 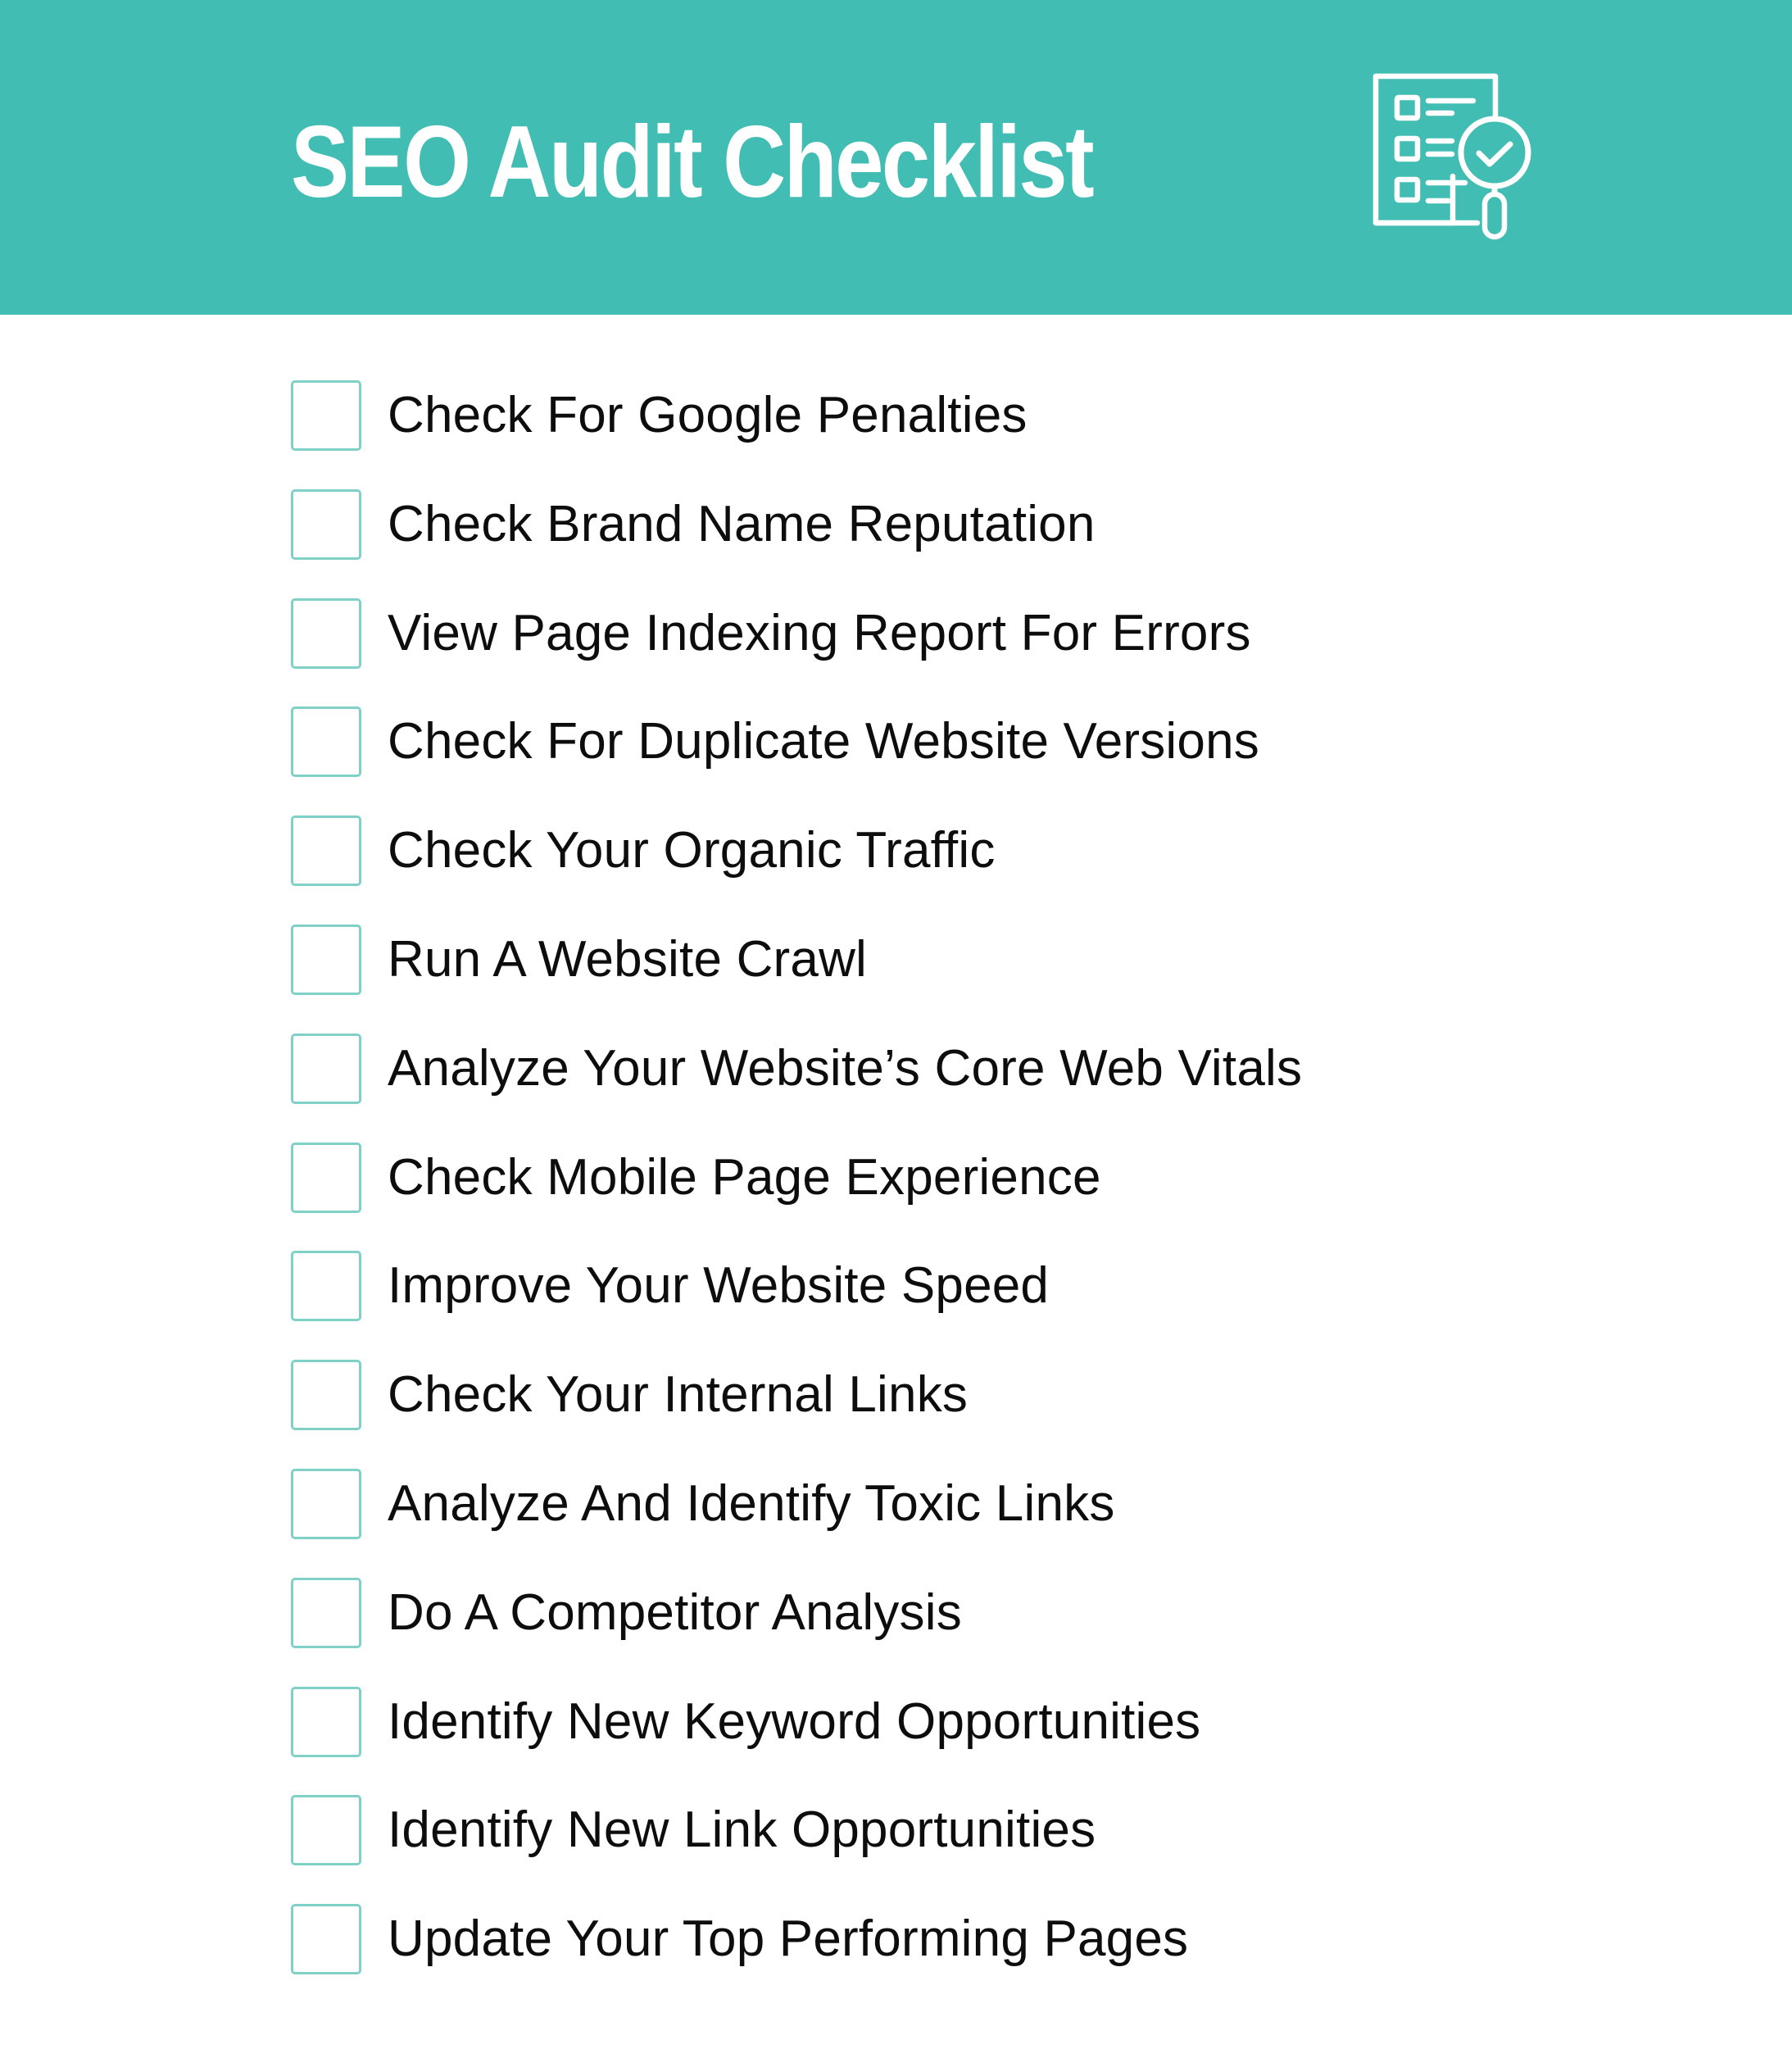 What do you see at coordinates (693, 162) in the screenshot?
I see `page-title: SEO Audit Checklist` at bounding box center [693, 162].